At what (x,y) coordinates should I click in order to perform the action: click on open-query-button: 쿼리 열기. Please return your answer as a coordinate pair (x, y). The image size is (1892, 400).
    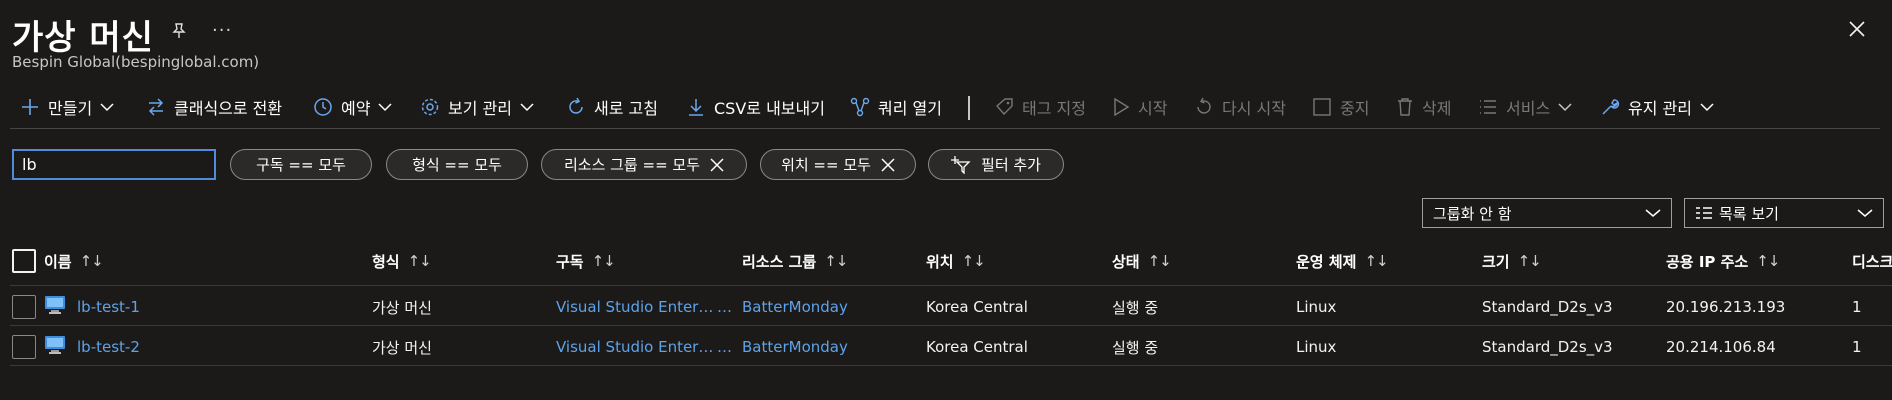
    Looking at the image, I should click on (896, 107).